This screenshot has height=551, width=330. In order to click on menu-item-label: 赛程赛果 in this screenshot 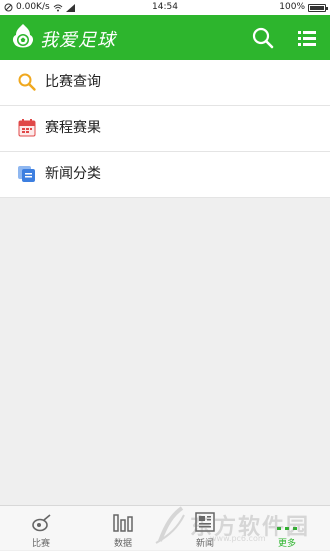, I will do `click(73, 128)`.